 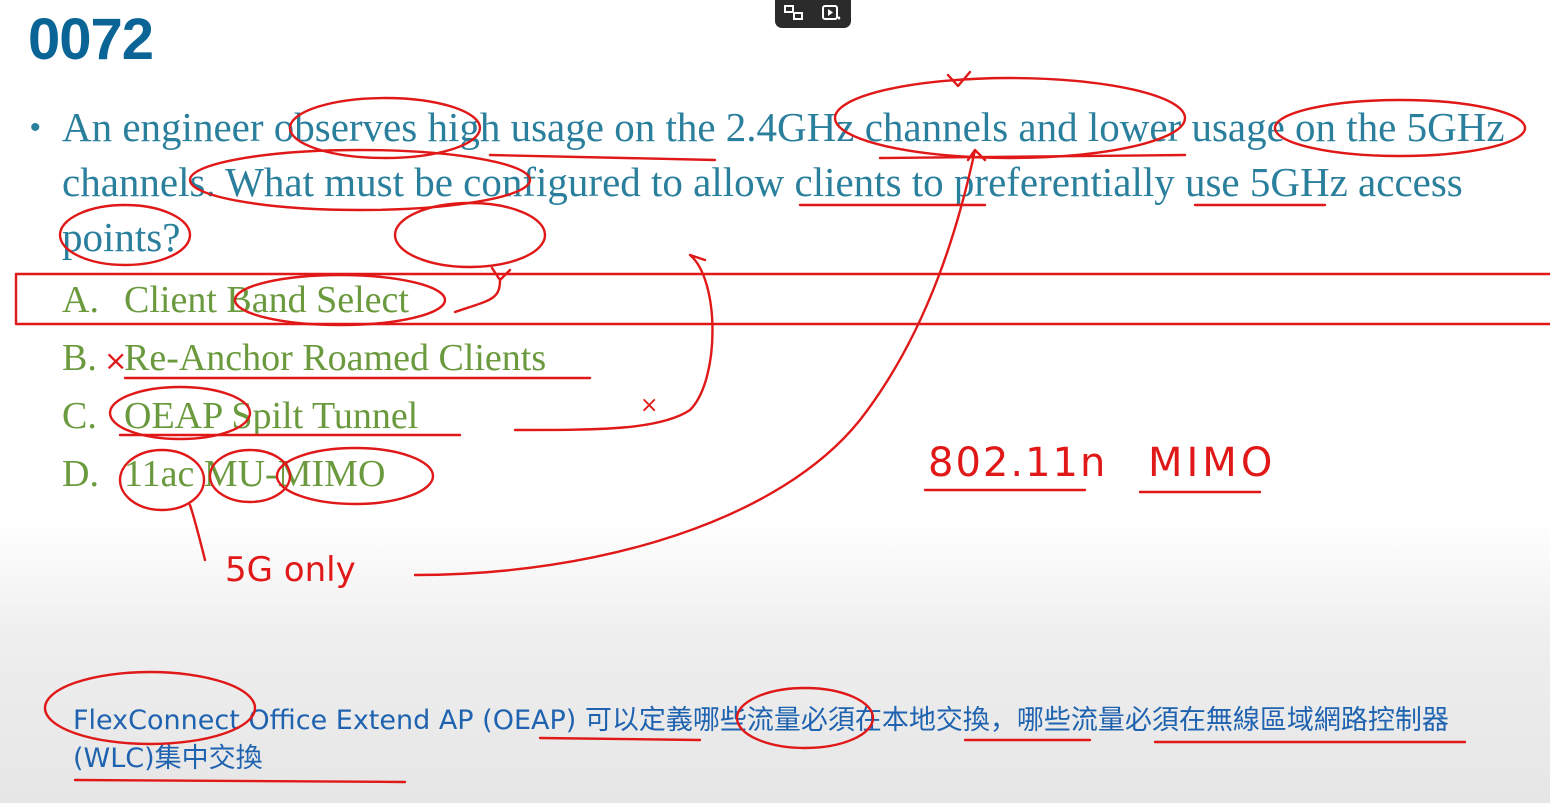 I want to click on video-player-controls, so click(x=813, y=14).